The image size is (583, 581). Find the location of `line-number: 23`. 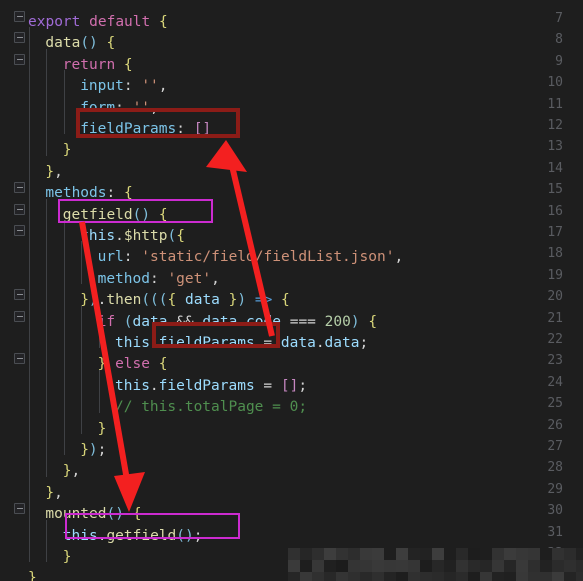

line-number: 23 is located at coordinates (555, 361).